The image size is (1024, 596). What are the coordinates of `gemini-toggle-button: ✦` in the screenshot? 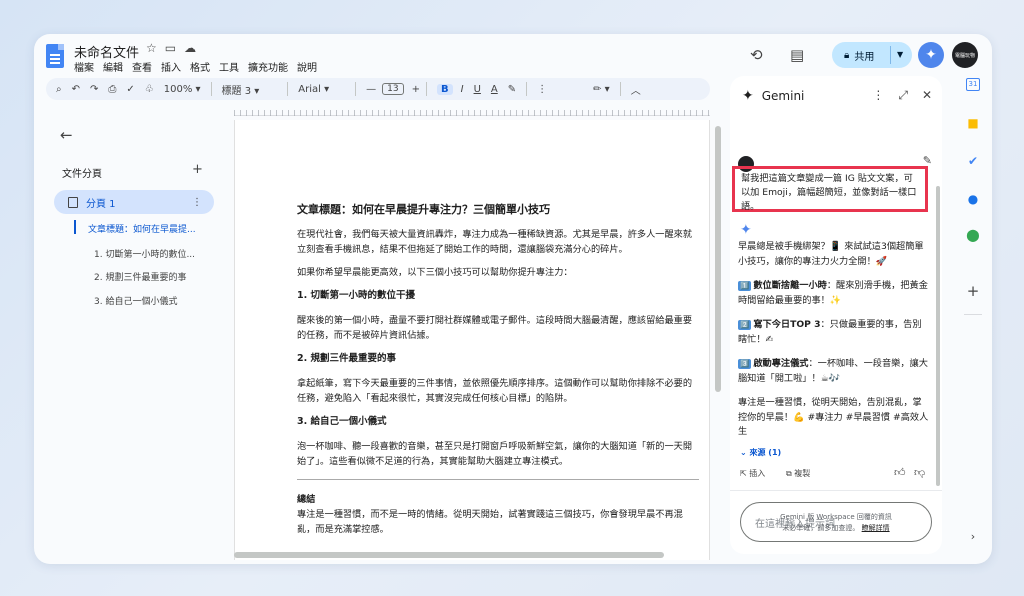 It's located at (931, 55).